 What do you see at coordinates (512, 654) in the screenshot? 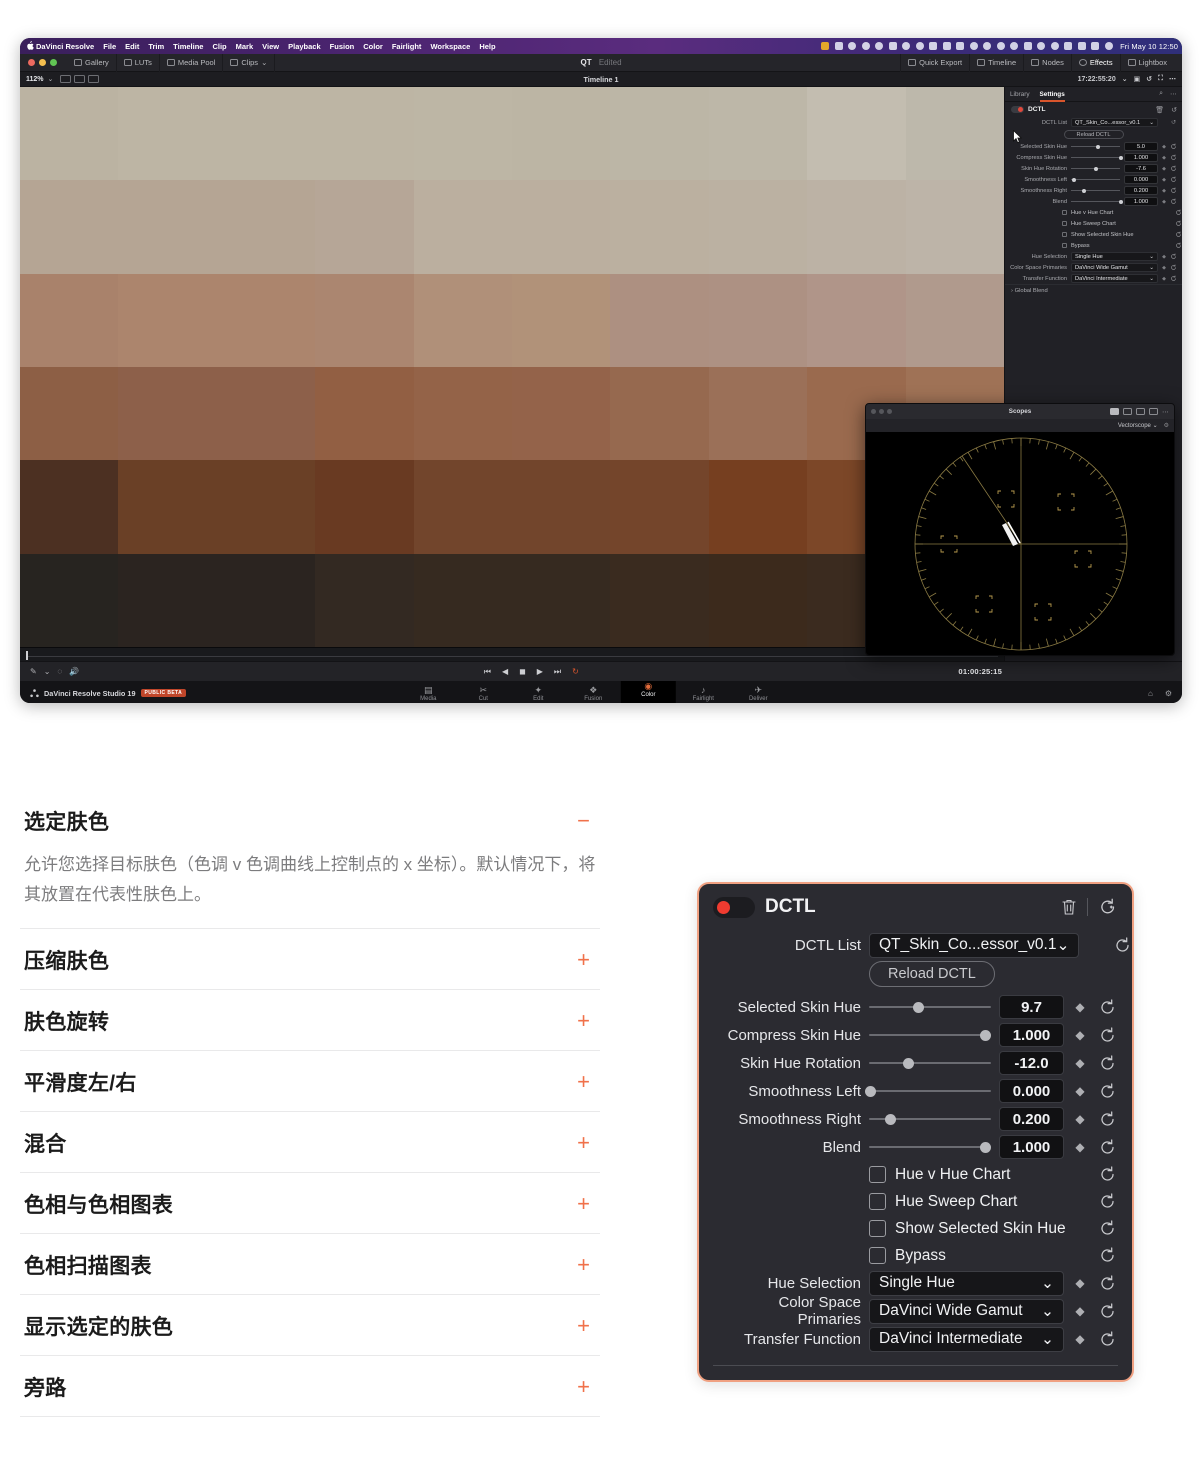
I see `viewer-scrubber` at bounding box center [512, 654].